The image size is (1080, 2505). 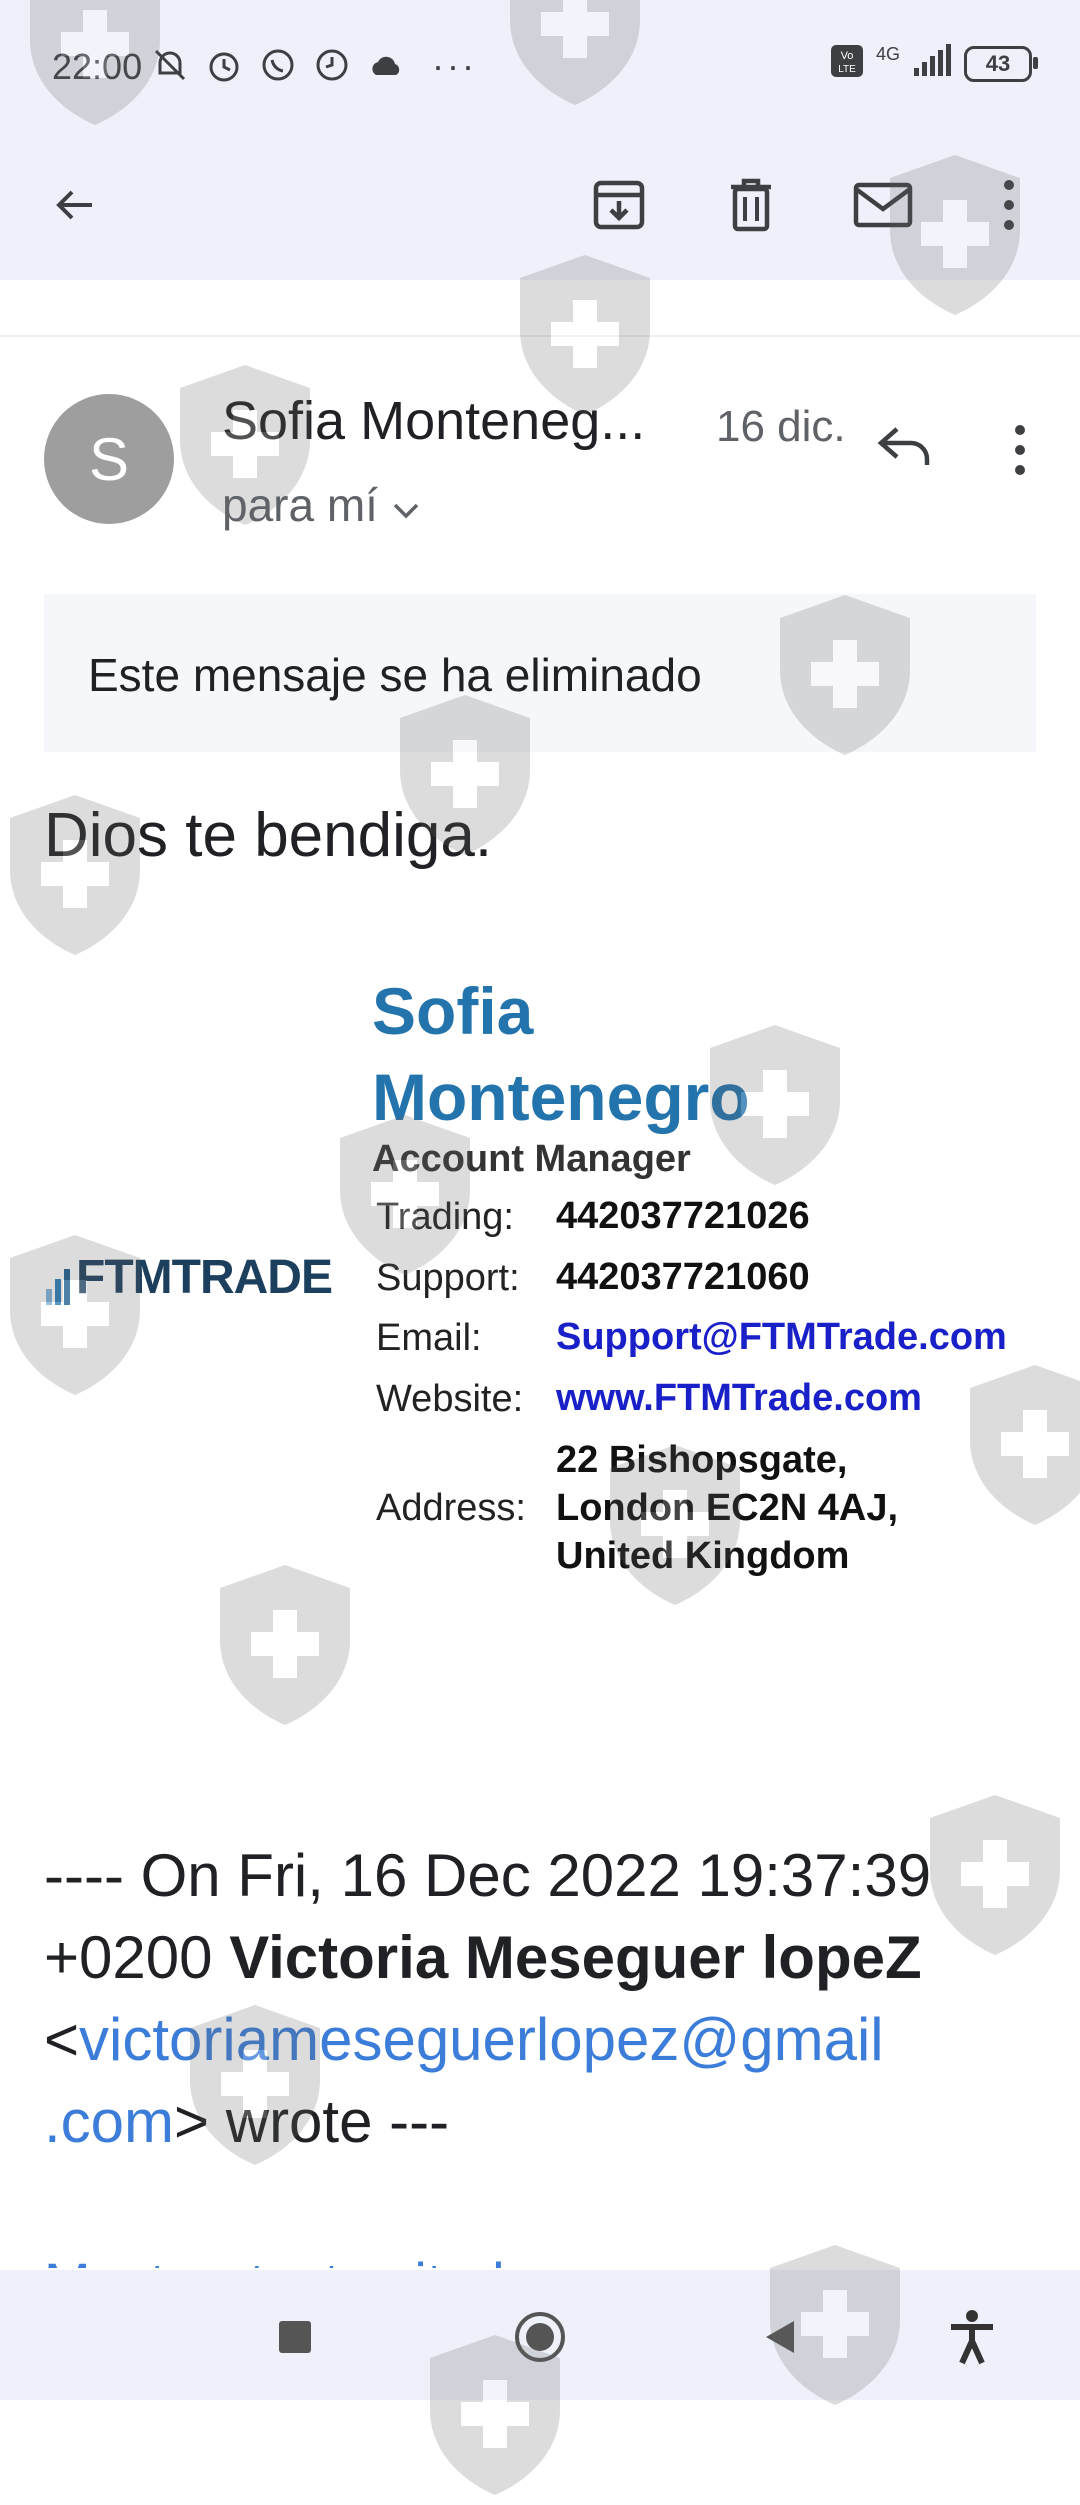 What do you see at coordinates (847, 69) in the screenshot?
I see `svg-text: LTE` at bounding box center [847, 69].